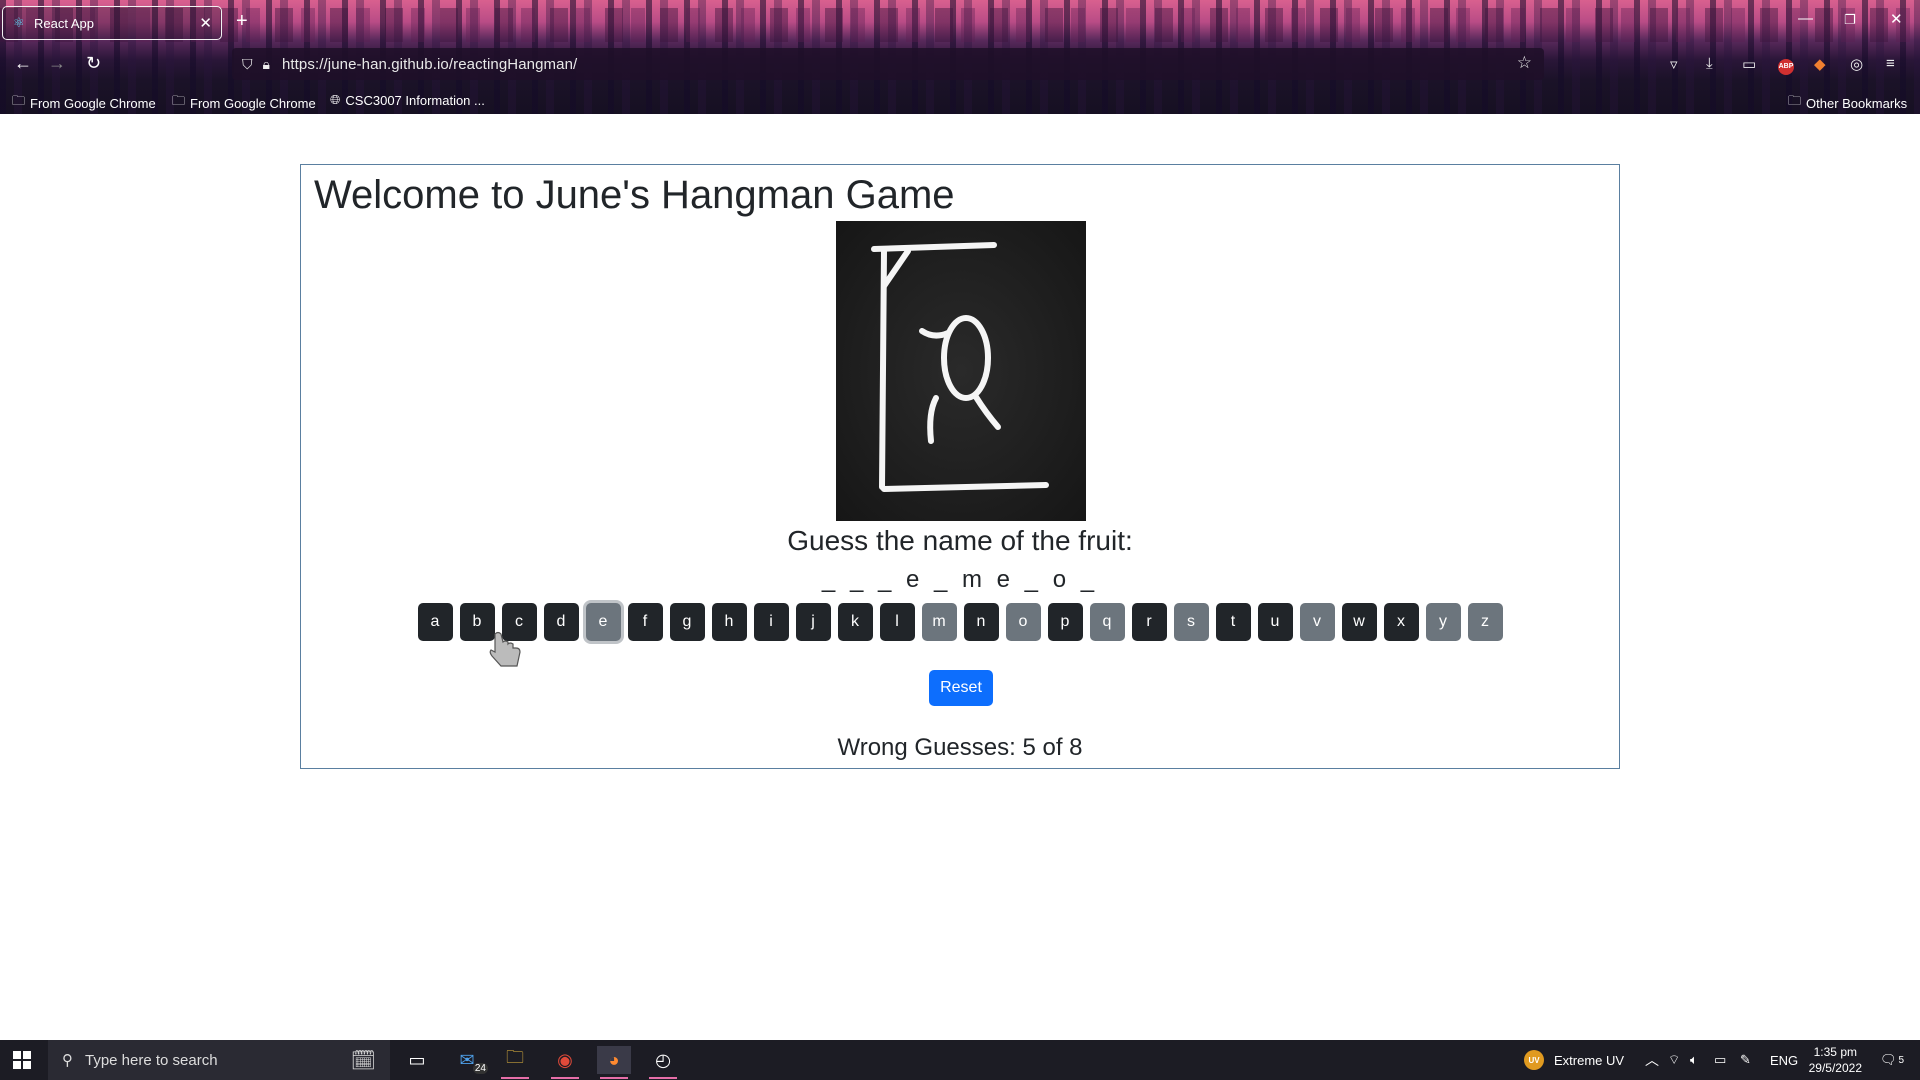  I want to click on masked-word: _ _ _ e _ m e _ o _, so click(960, 579).